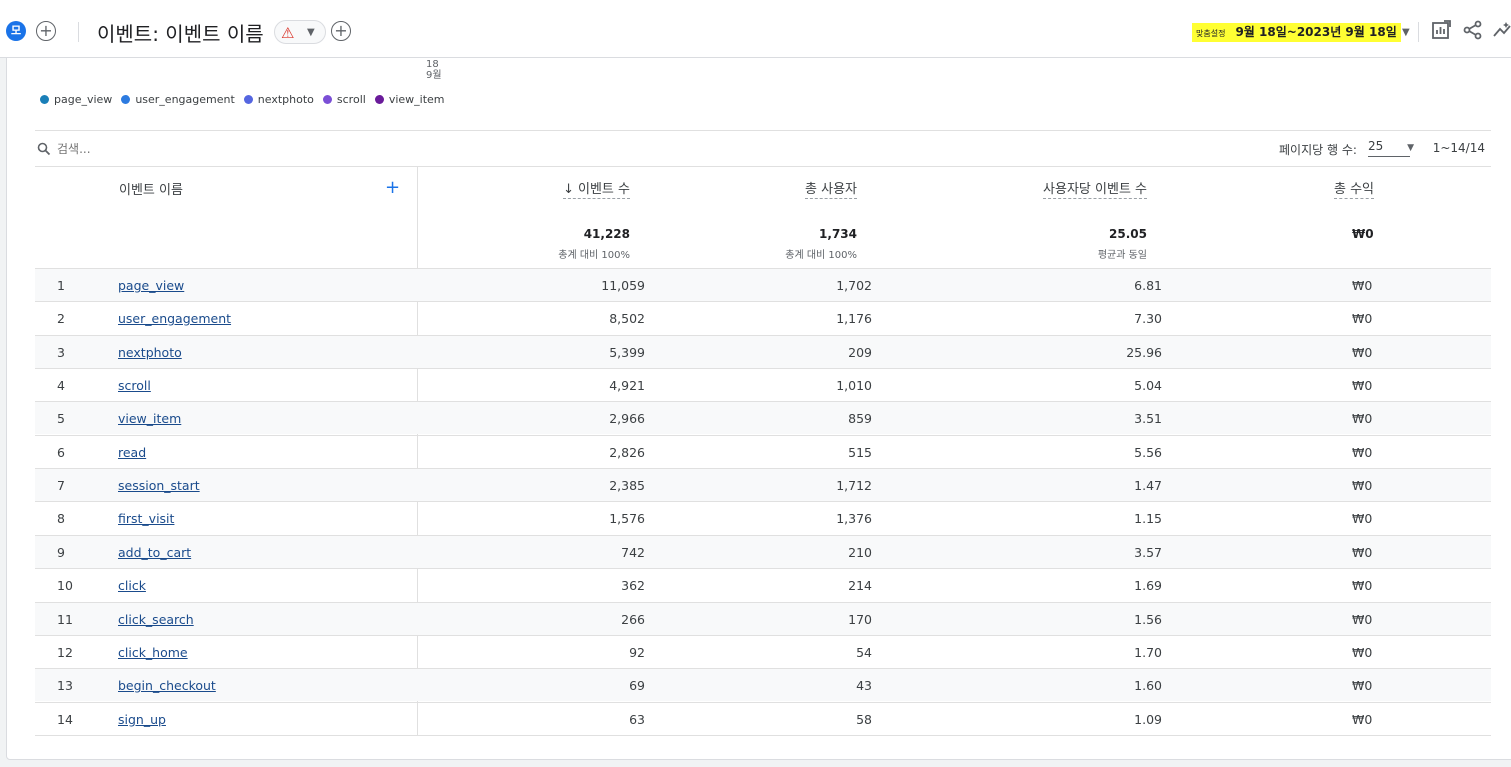  I want to click on page-title: 이벤트: 이벤트 이름, so click(180, 34).